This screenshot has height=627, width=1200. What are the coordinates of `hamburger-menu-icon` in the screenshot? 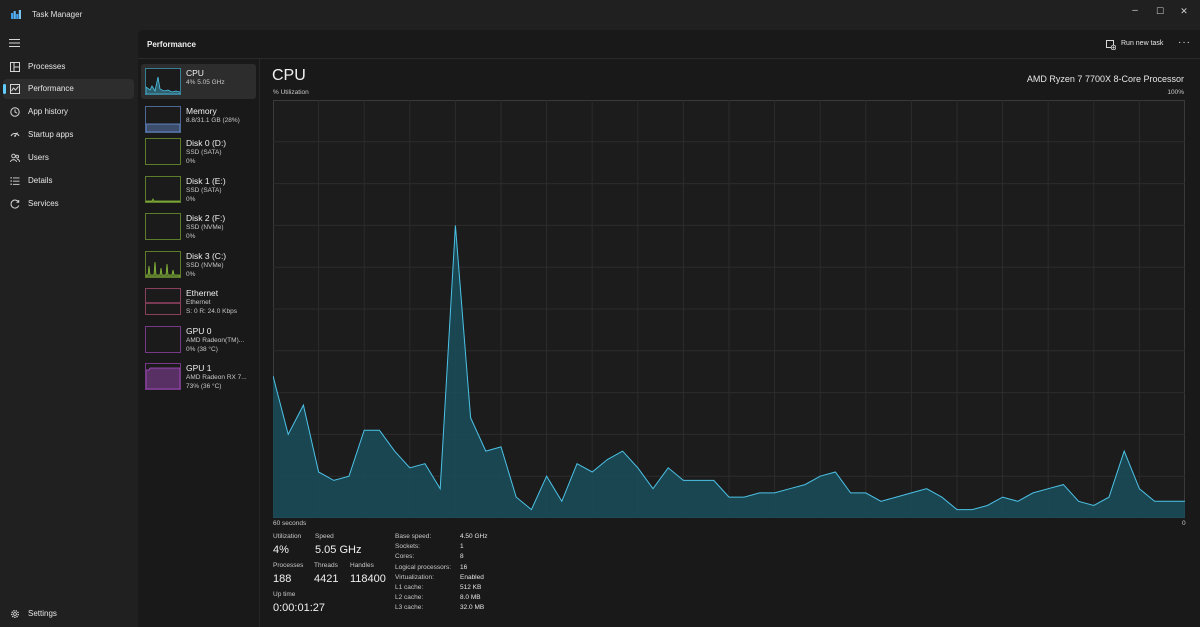 It's located at (15, 43).